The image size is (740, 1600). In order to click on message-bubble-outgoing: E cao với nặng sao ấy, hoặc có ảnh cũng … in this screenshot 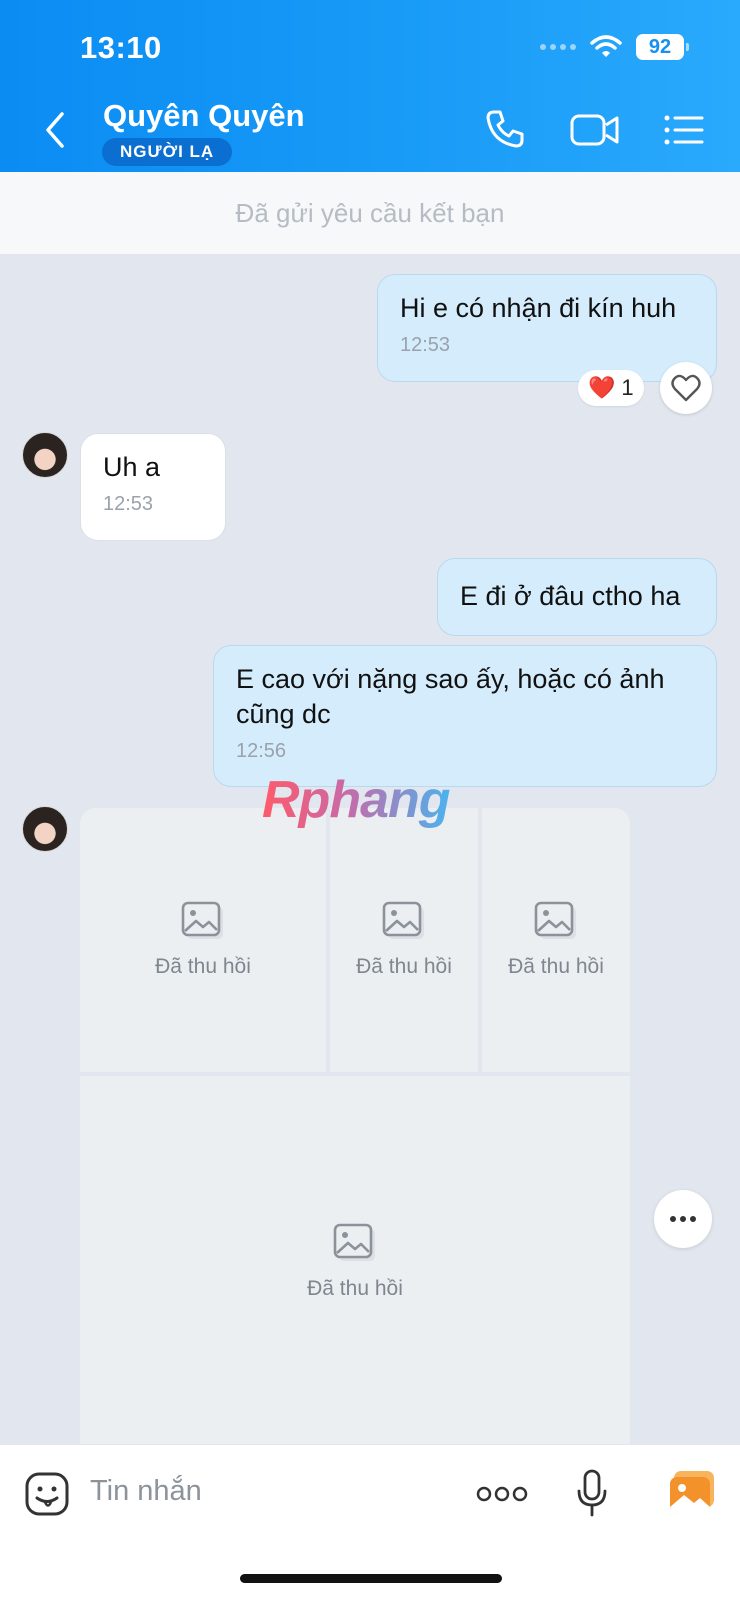, I will do `click(465, 716)`.